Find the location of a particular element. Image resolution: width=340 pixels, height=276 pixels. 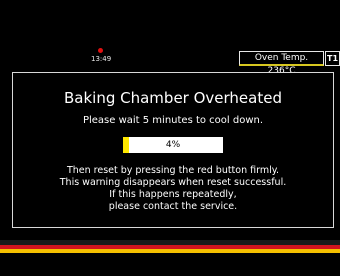

instruction-line: please contact the service. is located at coordinates (173, 206).